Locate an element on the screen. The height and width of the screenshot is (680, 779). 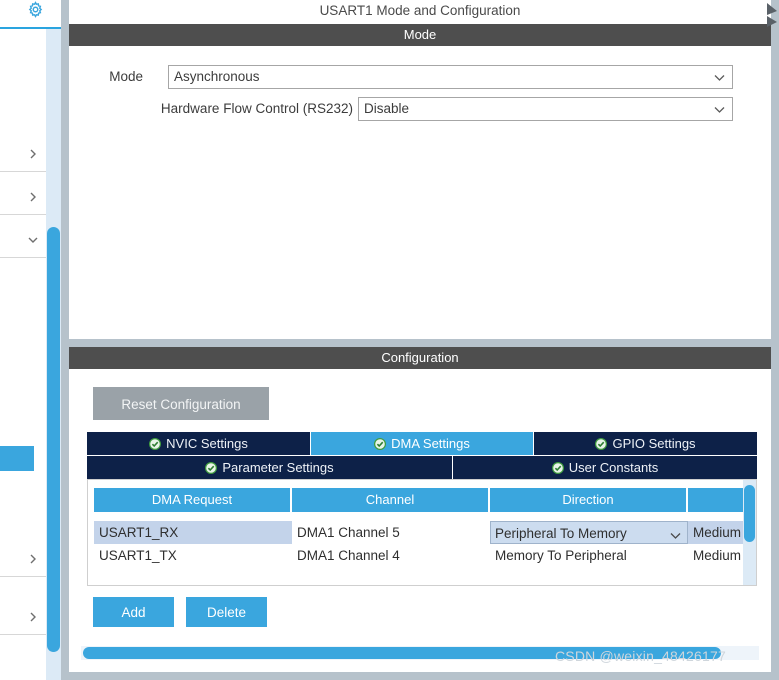
settings-tabs-row-1: NVIC Settings DMA Settings GPIO Settings is located at coordinates (422, 443).